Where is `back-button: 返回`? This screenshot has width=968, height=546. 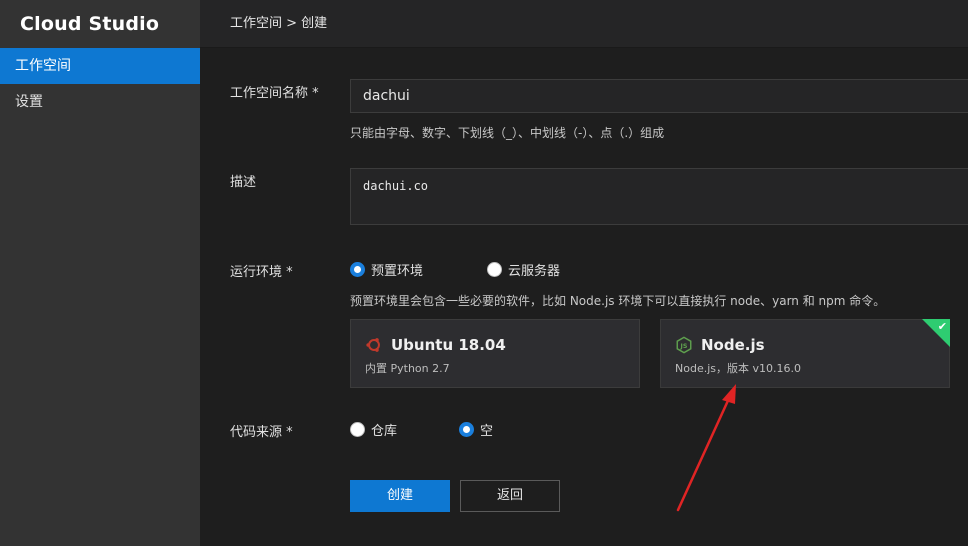 back-button: 返回 is located at coordinates (510, 496).